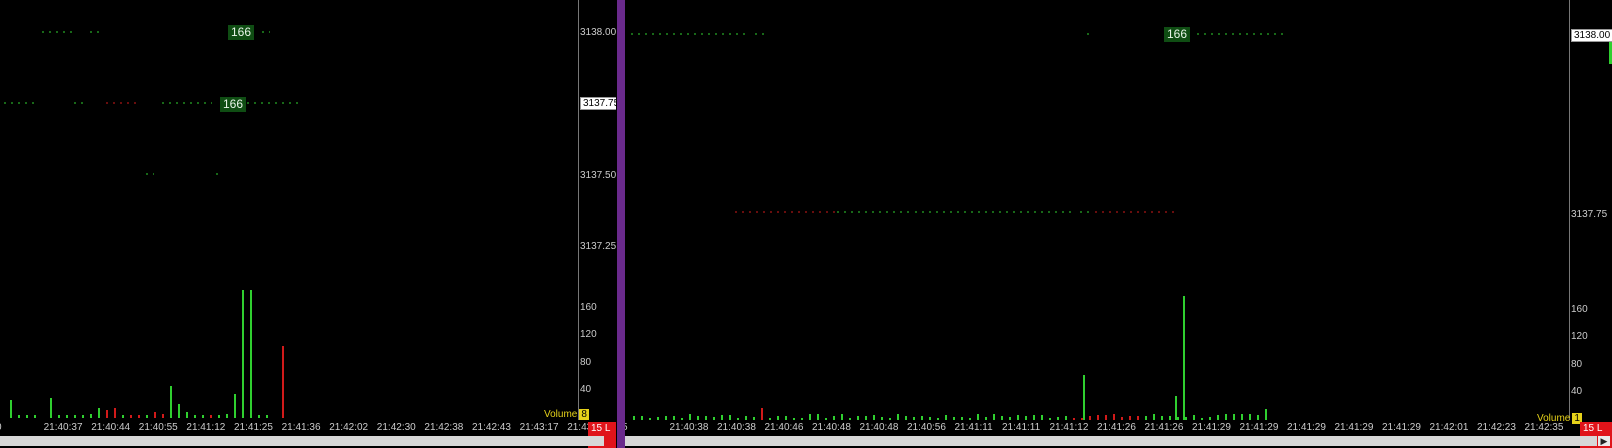 This screenshot has height=448, width=1612. What do you see at coordinates (1544, 427) in the screenshot?
I see `right-time-label: 21:42:35` at bounding box center [1544, 427].